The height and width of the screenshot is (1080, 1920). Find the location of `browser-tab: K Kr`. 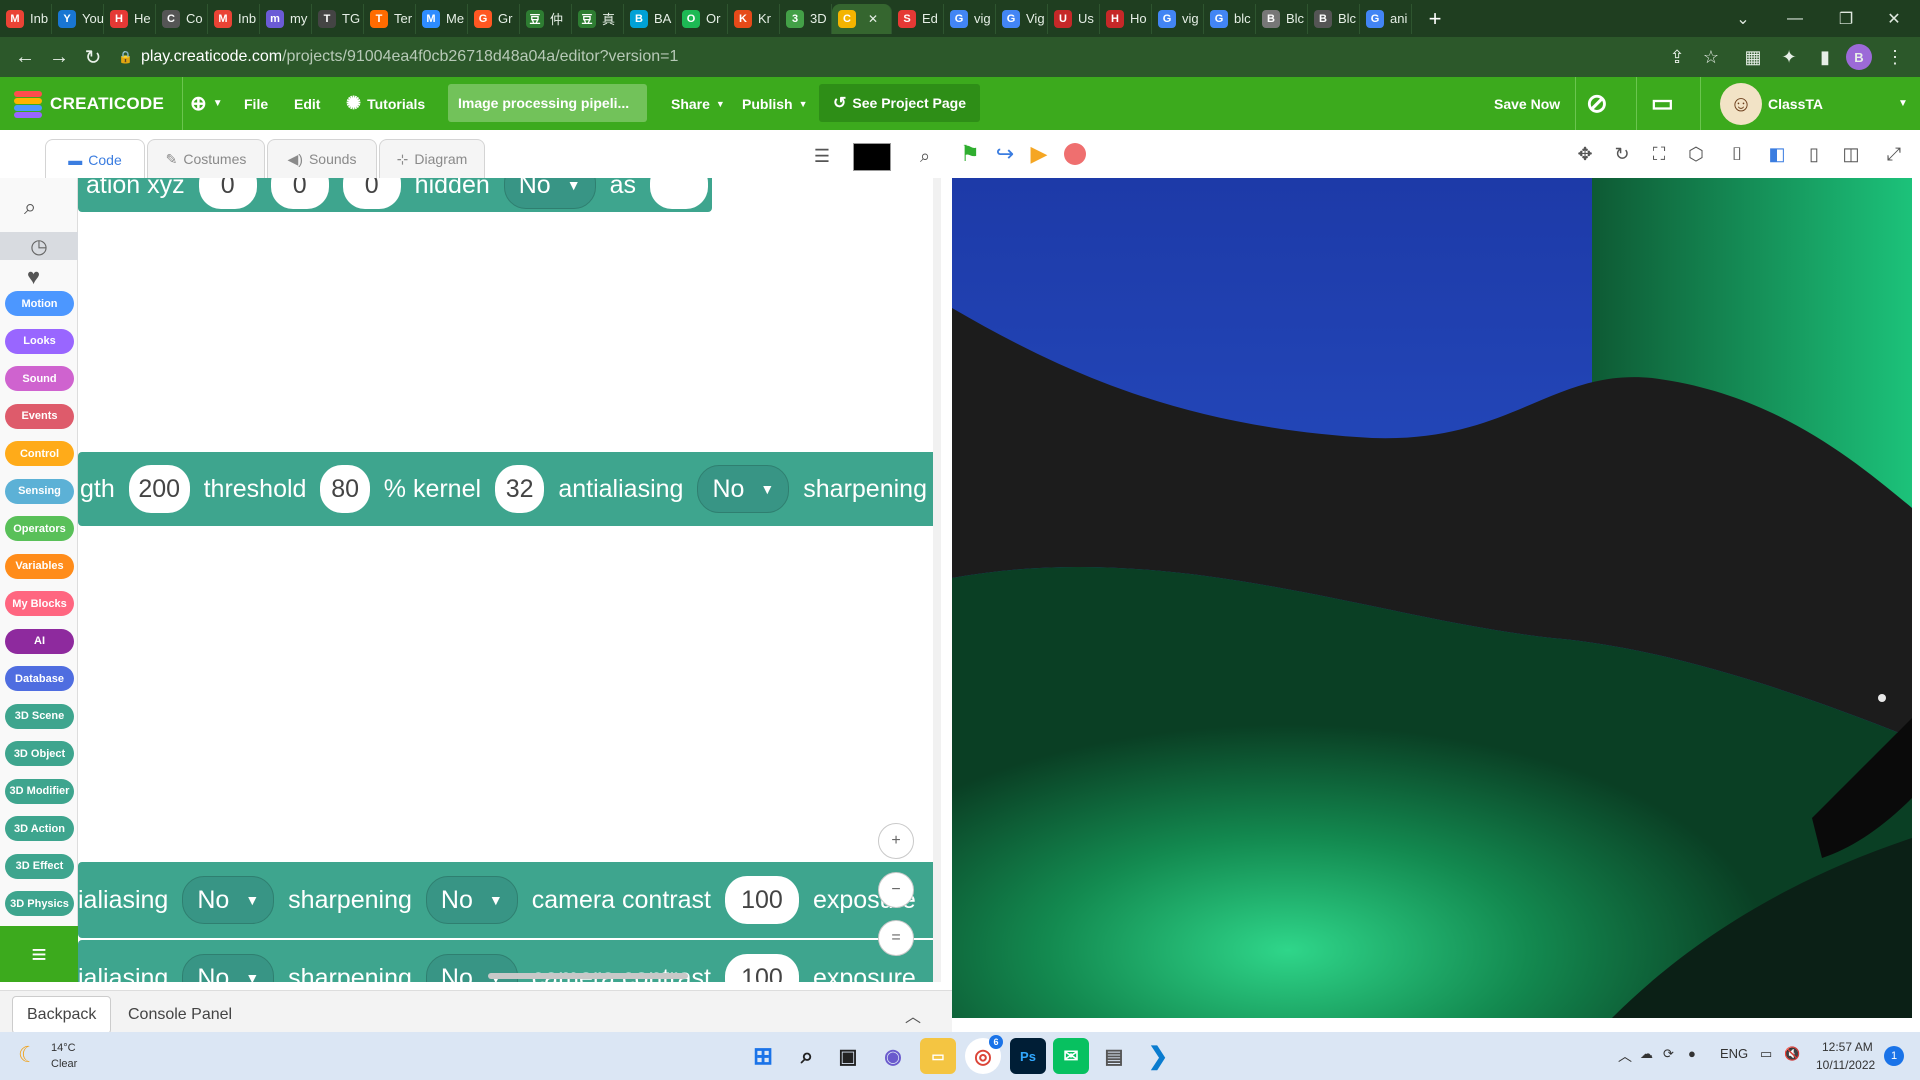

browser-tab: K Kr is located at coordinates (754, 18).